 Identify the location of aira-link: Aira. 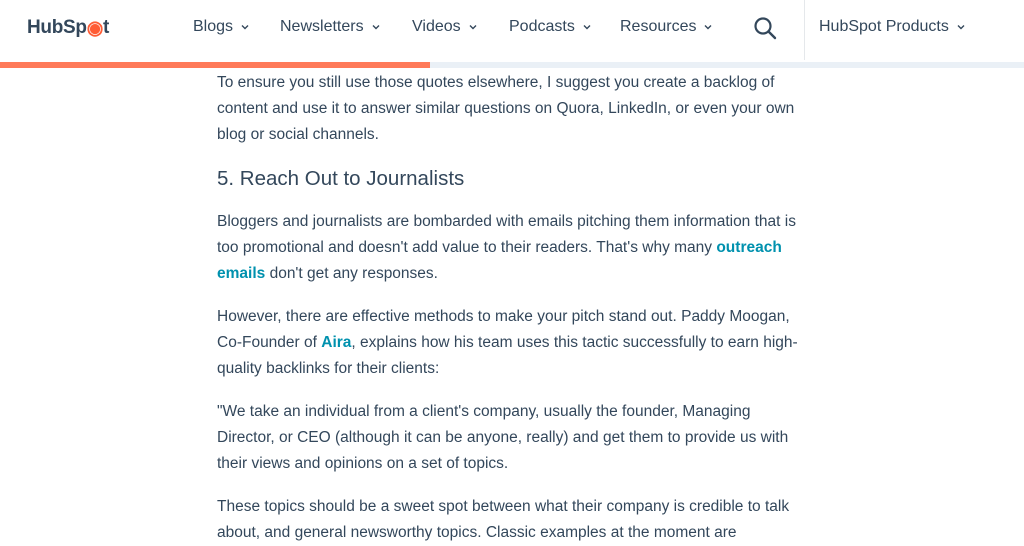
(336, 342).